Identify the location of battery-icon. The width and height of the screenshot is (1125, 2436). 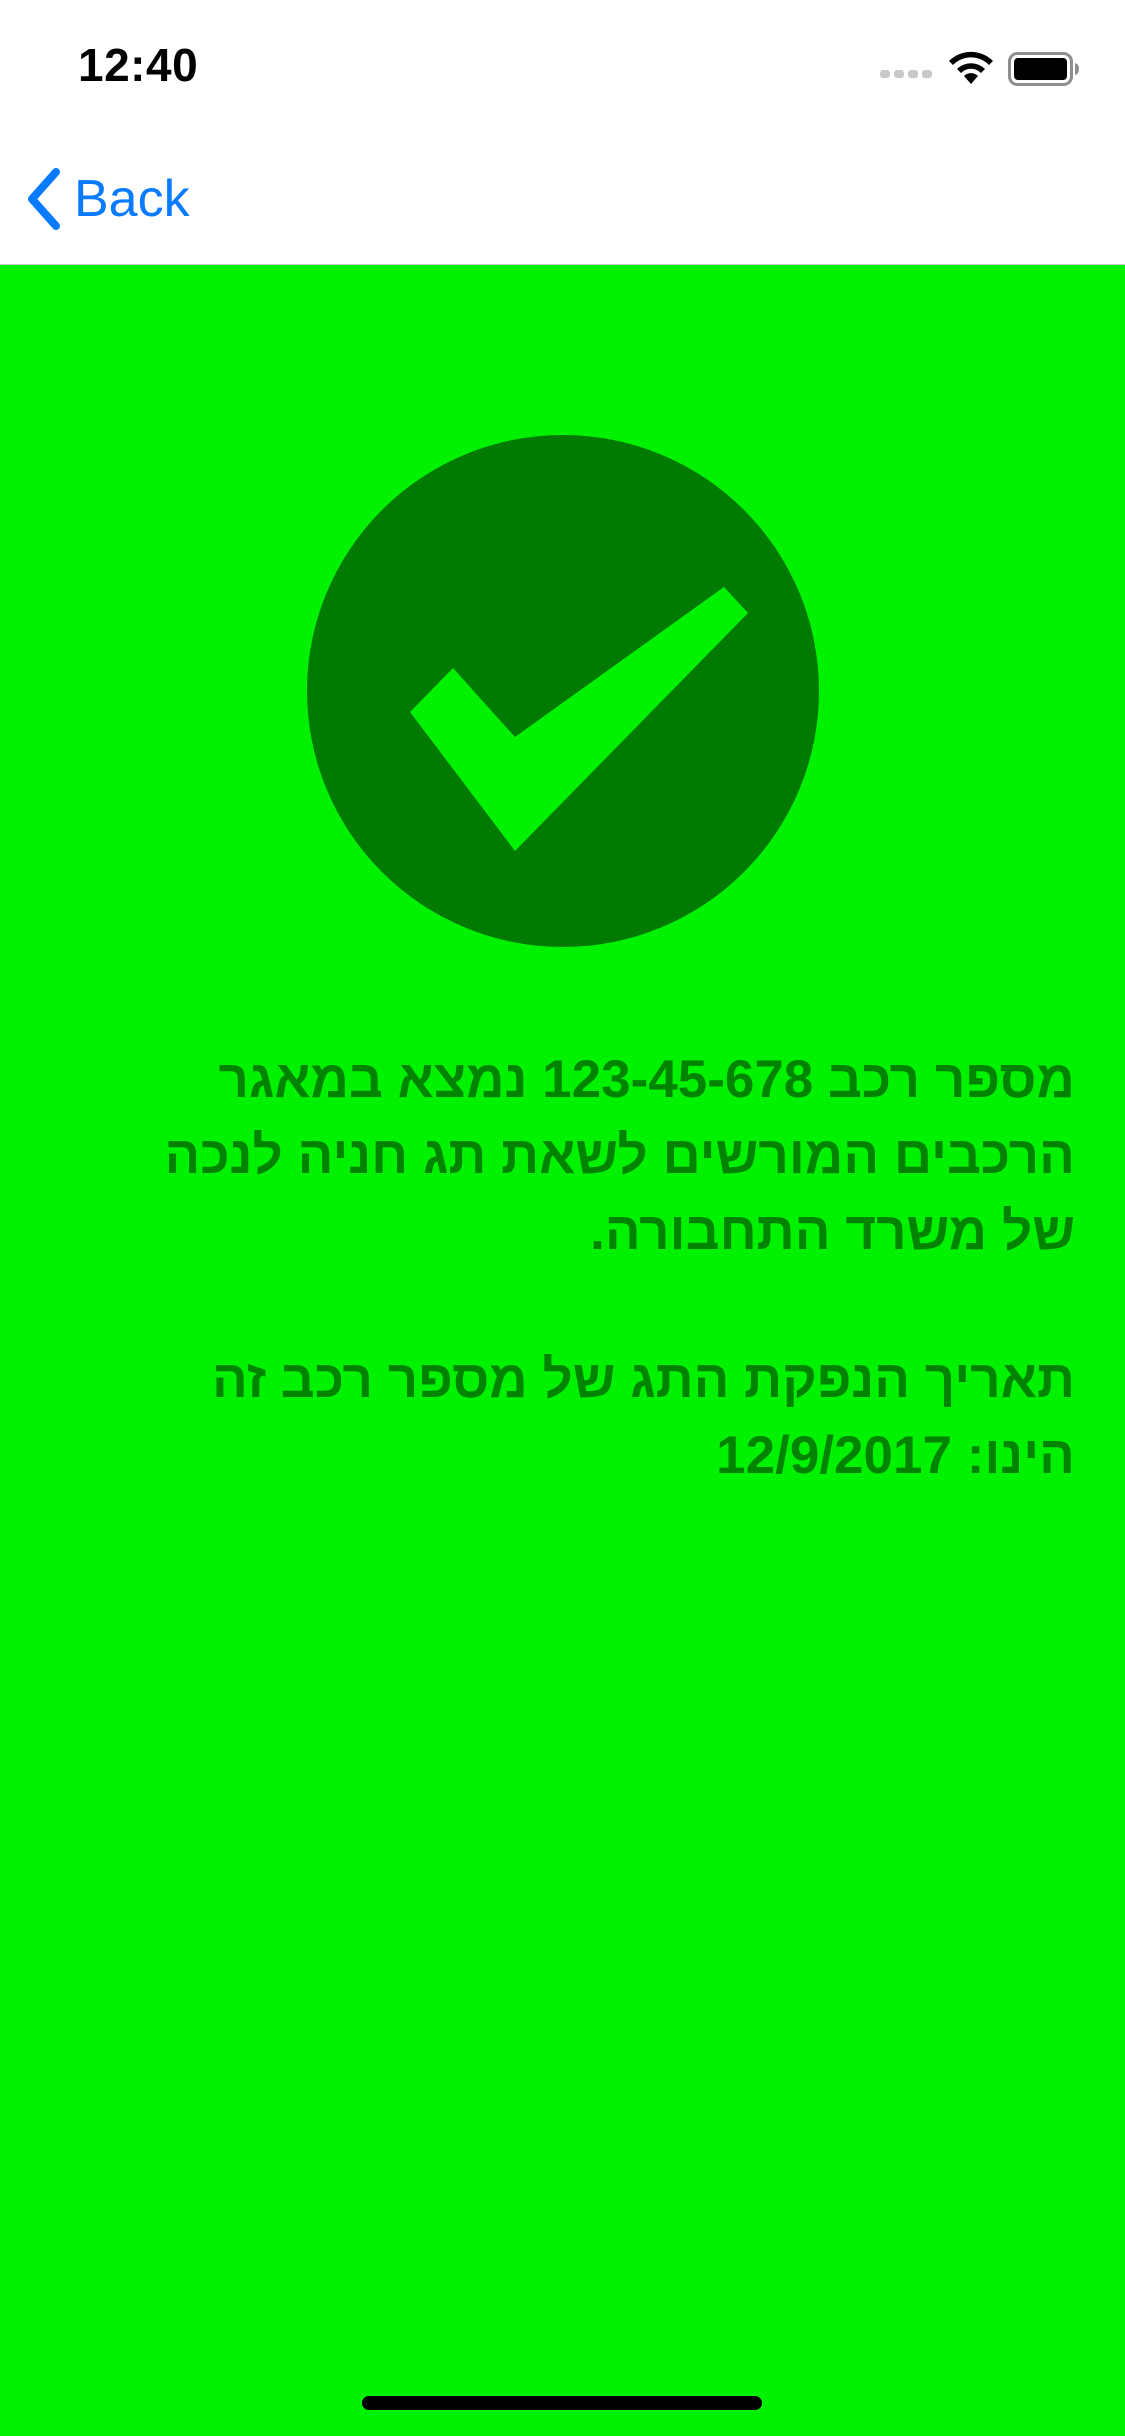
(1043, 69).